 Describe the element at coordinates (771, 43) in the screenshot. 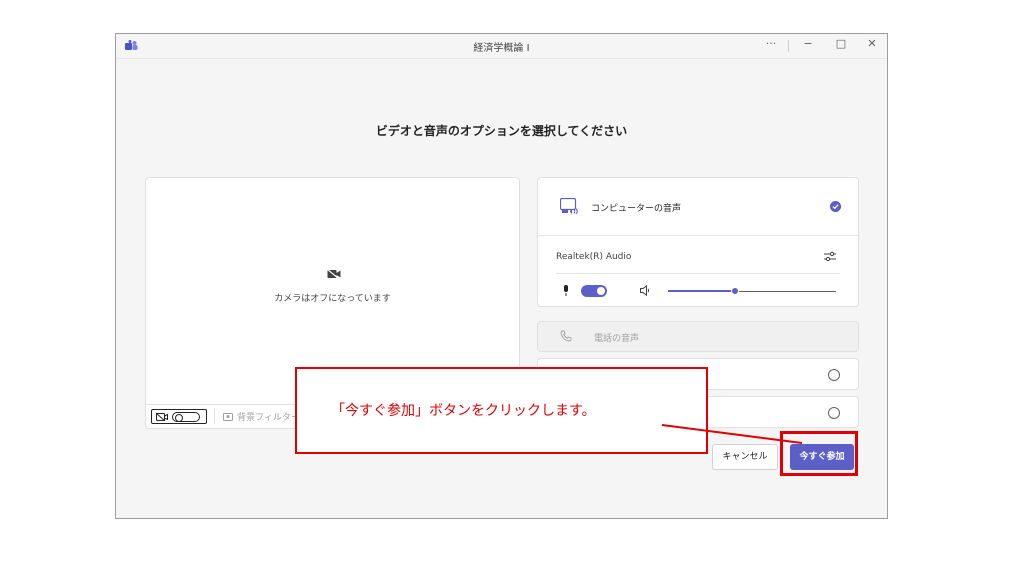

I see `more-options-button: ···` at that location.